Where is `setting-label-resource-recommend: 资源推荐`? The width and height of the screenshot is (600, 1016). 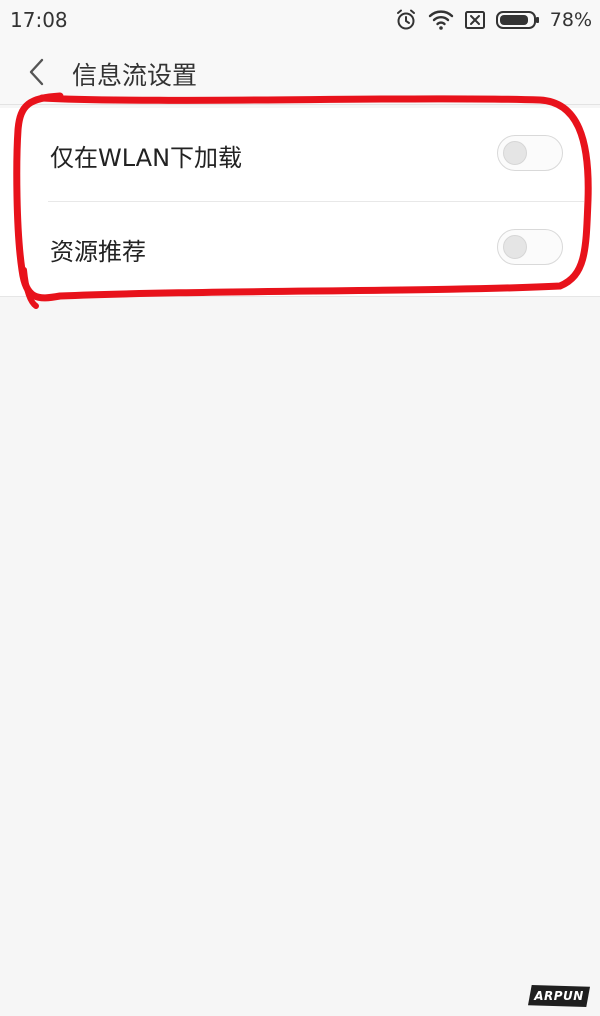 setting-label-resource-recommend: 资源推荐 is located at coordinates (98, 252).